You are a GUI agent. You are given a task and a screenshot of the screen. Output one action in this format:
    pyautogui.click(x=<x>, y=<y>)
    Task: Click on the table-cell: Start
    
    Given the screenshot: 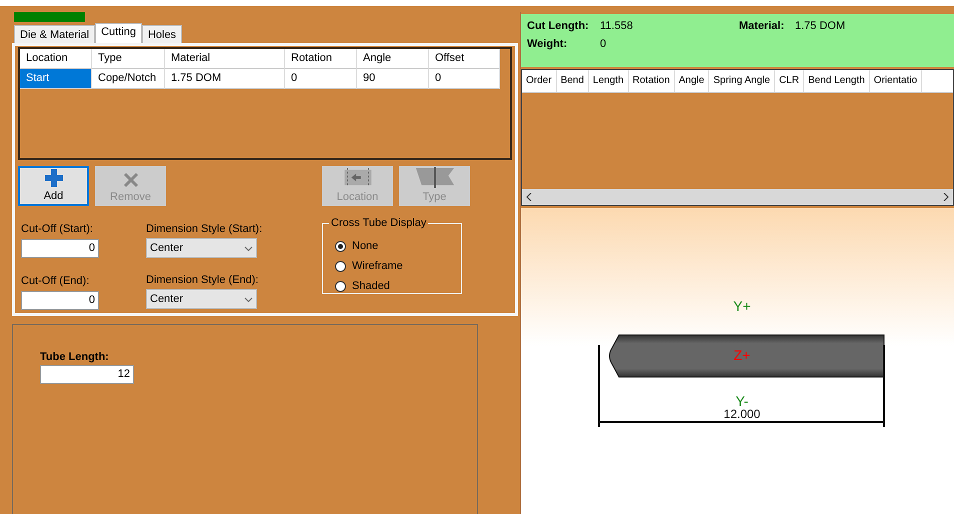 What is the action you would take?
    pyautogui.click(x=56, y=79)
    